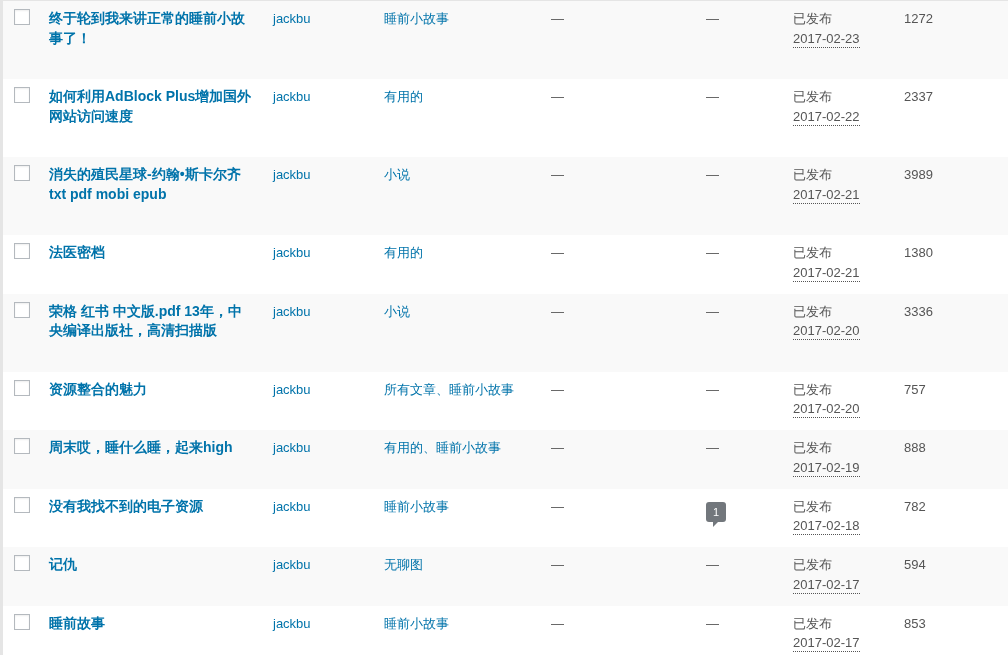 Image resolution: width=1008 pixels, height=655 pixels. I want to click on post-title-link: 荣格 红书 中文版.pdf 13年，中央编译出版社，高清扫描版, so click(151, 321).